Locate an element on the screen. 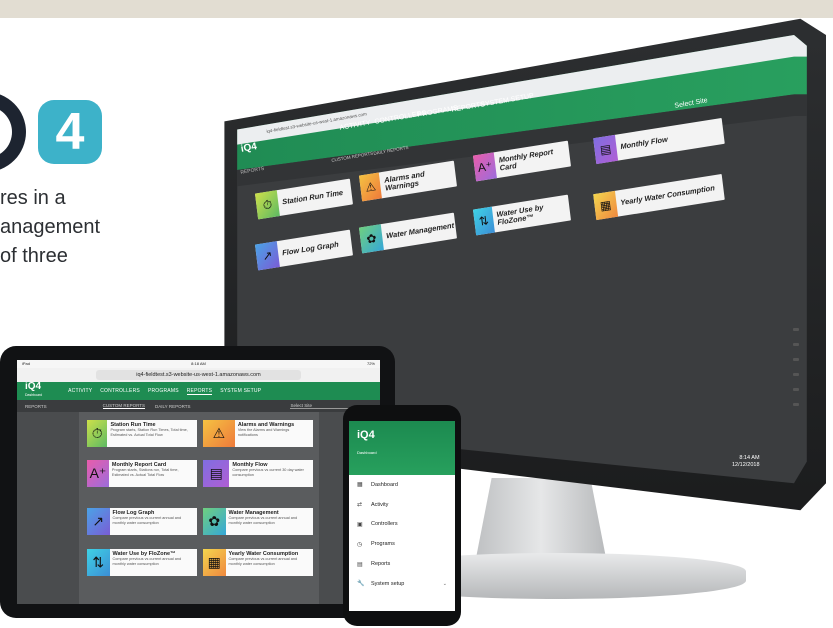 The width and height of the screenshot is (833, 628). nav-reports: REPORTS is located at coordinates (199, 391).